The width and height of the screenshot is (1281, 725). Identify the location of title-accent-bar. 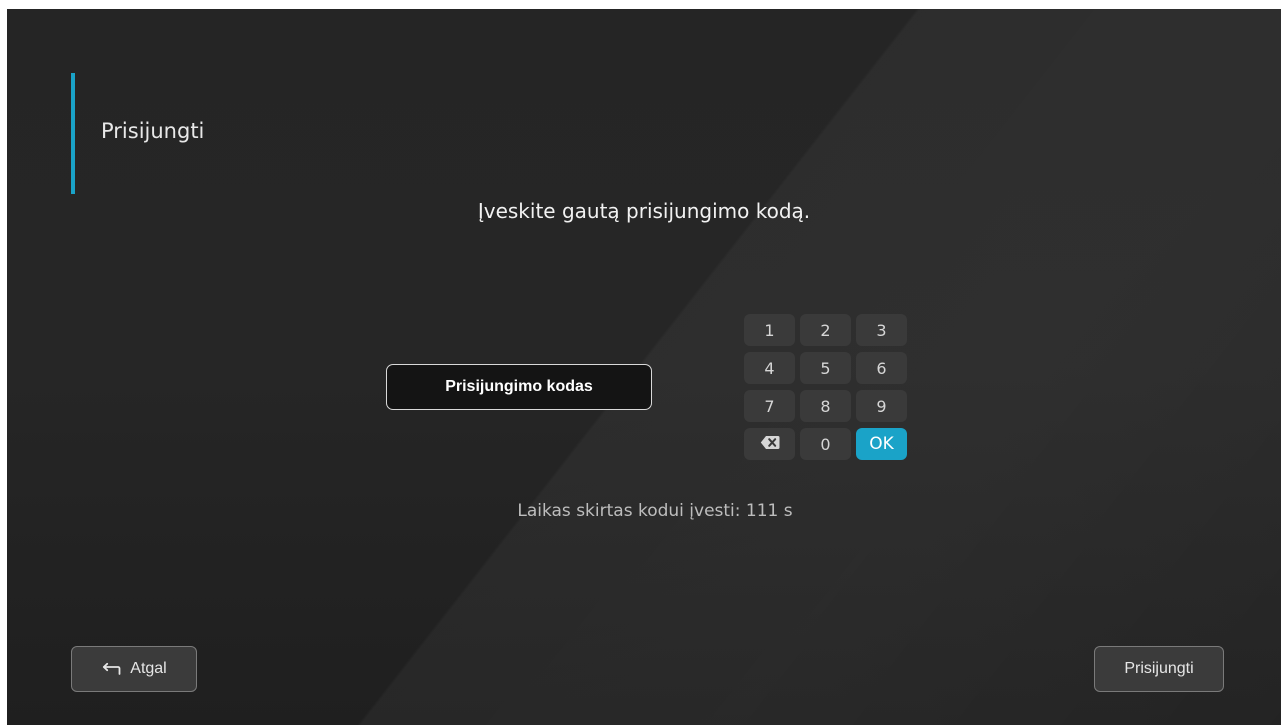
(73, 133).